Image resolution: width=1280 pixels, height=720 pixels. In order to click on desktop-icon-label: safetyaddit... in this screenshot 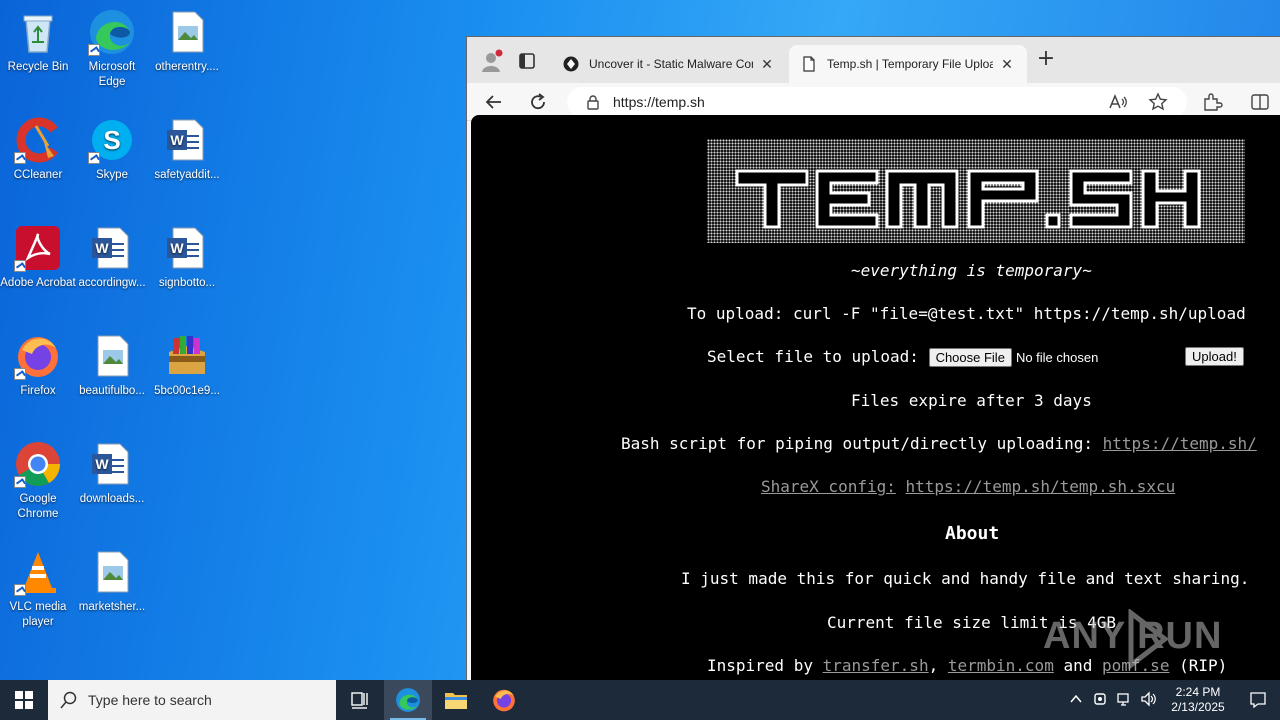, I will do `click(187, 175)`.